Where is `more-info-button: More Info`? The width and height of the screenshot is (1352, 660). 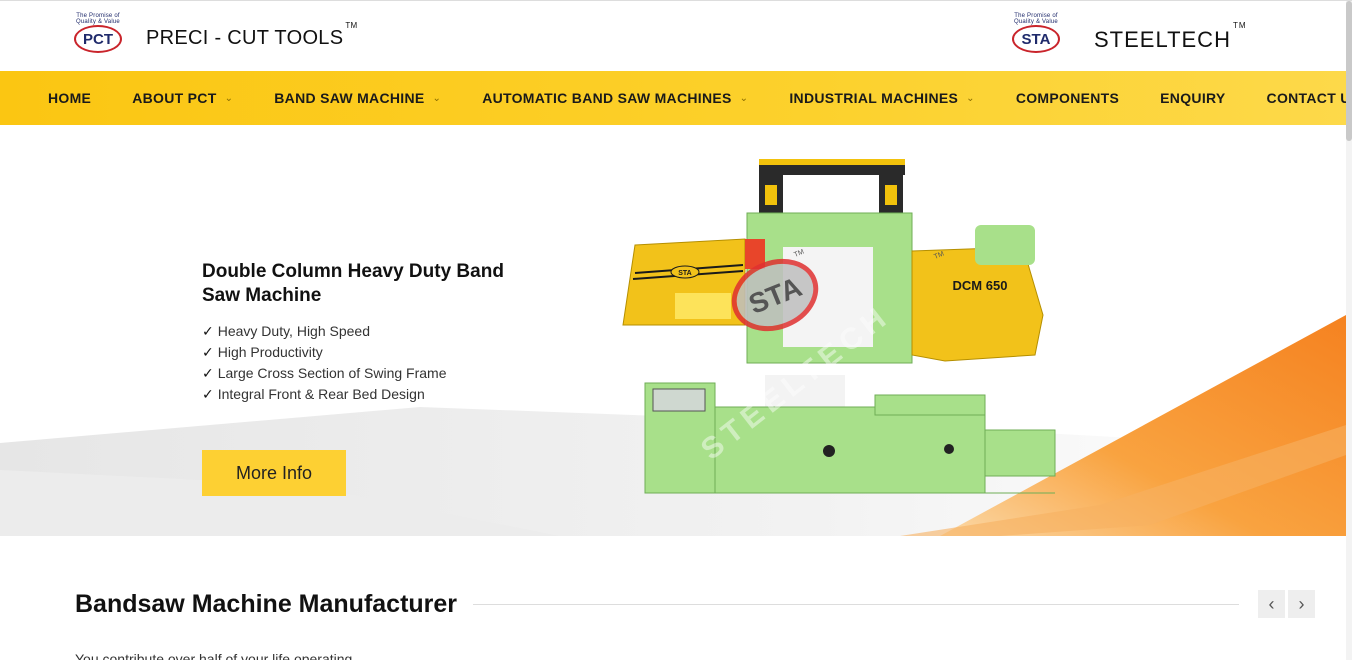 more-info-button: More Info is located at coordinates (274, 473).